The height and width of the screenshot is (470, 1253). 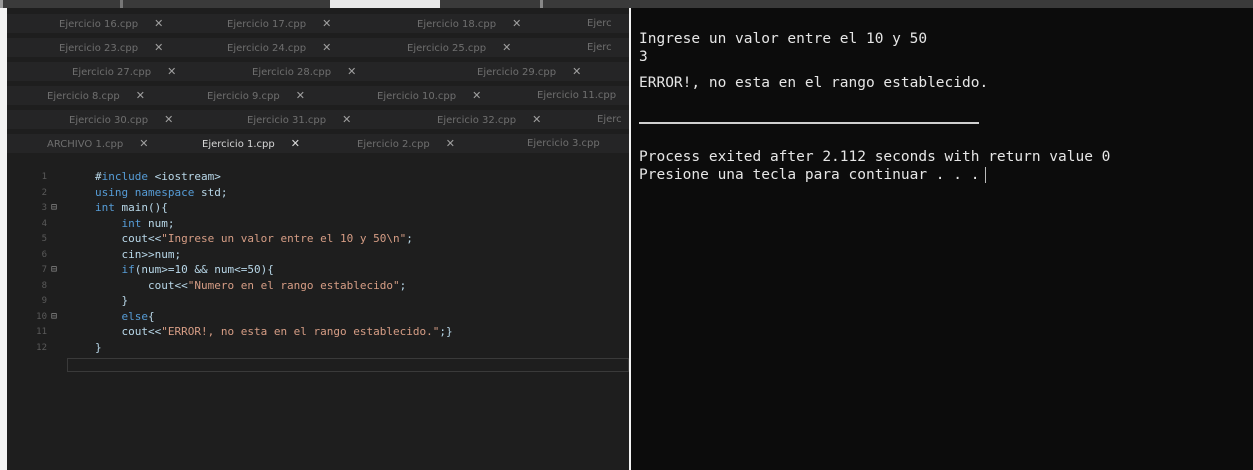 I want to click on tab-label: ARCHIVO 1.cpp, so click(x=85, y=144).